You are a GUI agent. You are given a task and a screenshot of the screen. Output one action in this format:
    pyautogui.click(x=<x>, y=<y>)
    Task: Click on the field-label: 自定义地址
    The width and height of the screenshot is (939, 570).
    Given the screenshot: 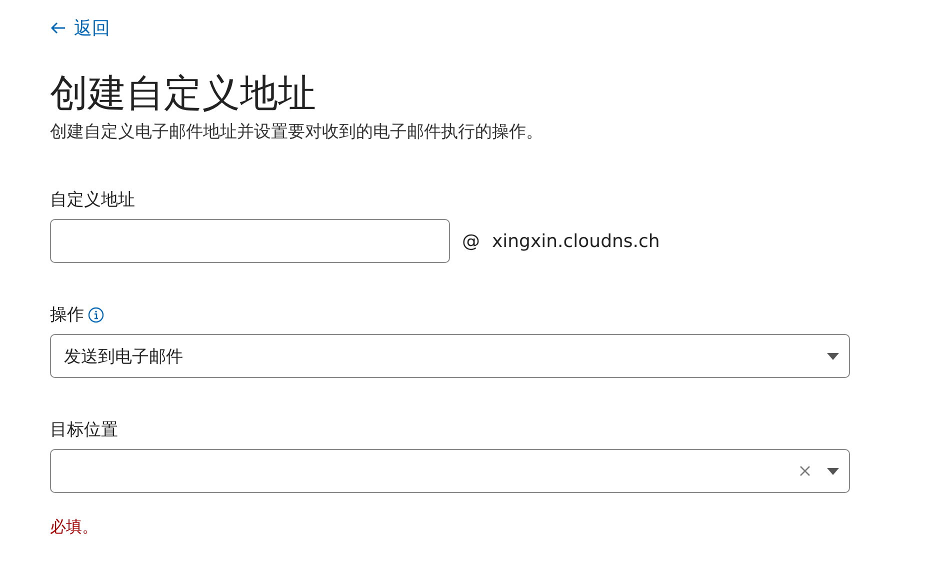 What is the action you would take?
    pyautogui.click(x=92, y=200)
    